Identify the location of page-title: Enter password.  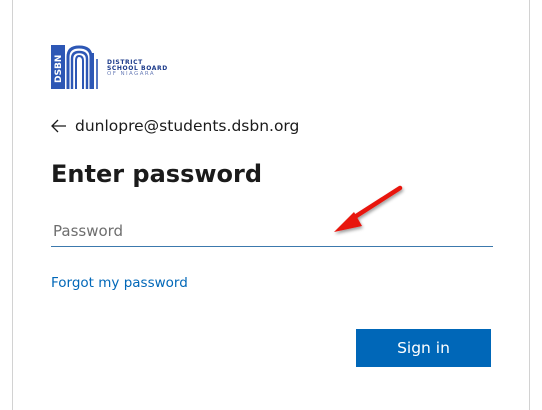
(157, 174).